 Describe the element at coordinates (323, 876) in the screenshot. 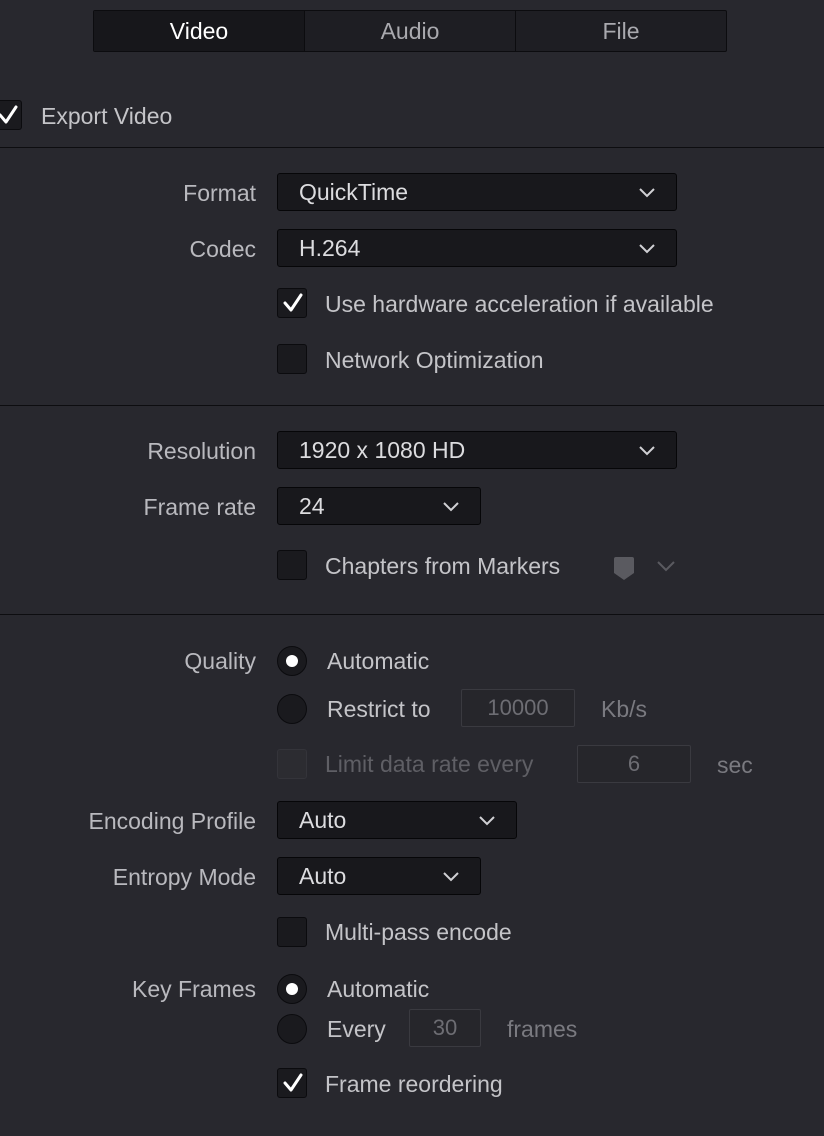

I see `entropy-mode-value: Auto` at that location.